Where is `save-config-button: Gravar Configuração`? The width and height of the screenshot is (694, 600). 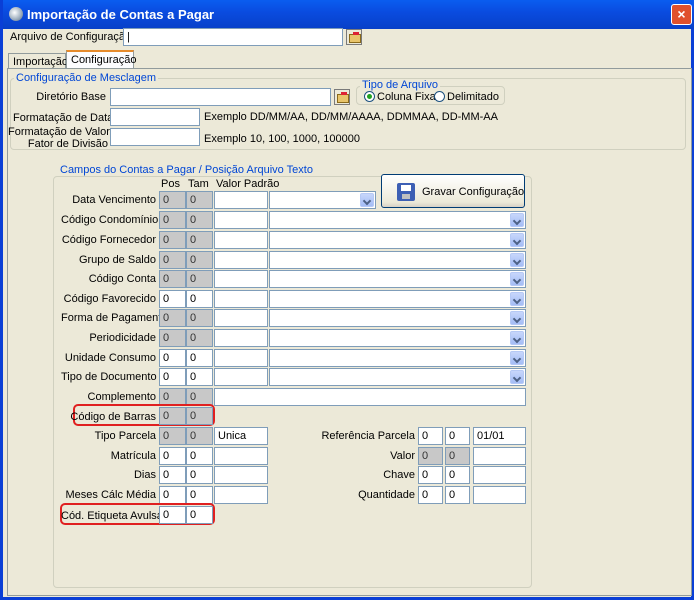 save-config-button: Gravar Configuração is located at coordinates (453, 191).